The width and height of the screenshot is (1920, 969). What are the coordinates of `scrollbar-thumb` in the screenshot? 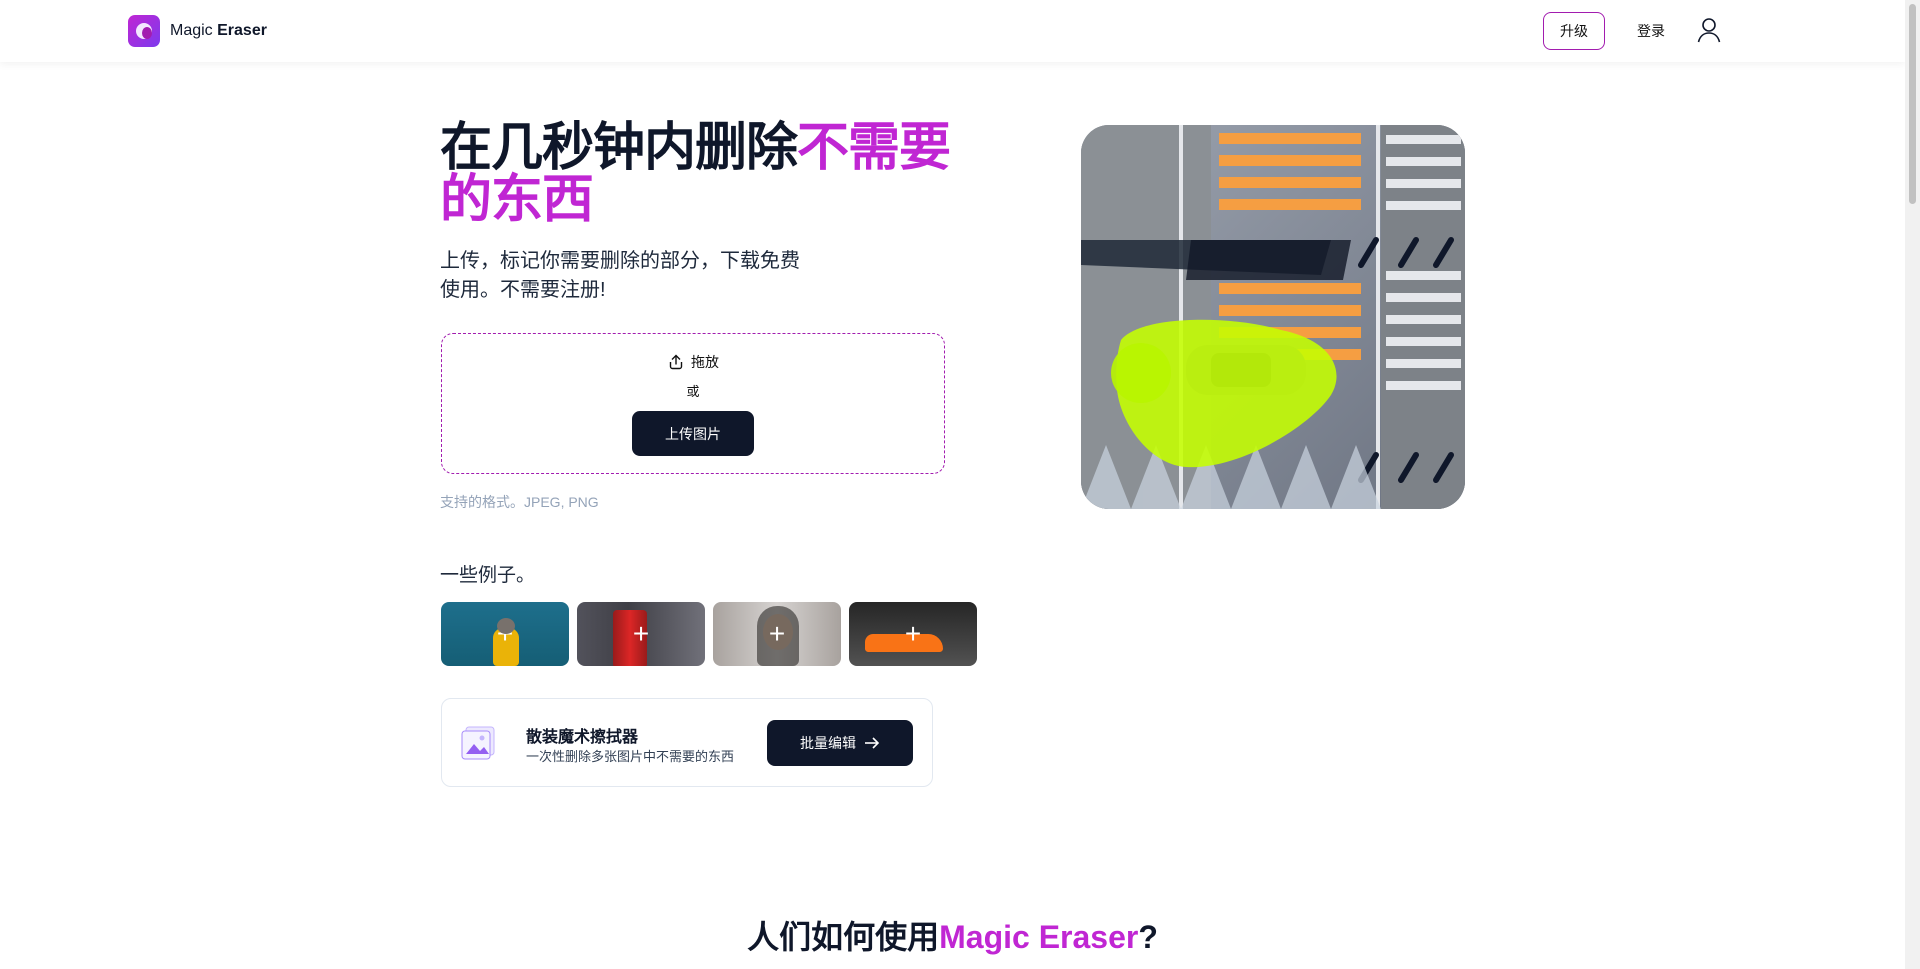 It's located at (1912, 104).